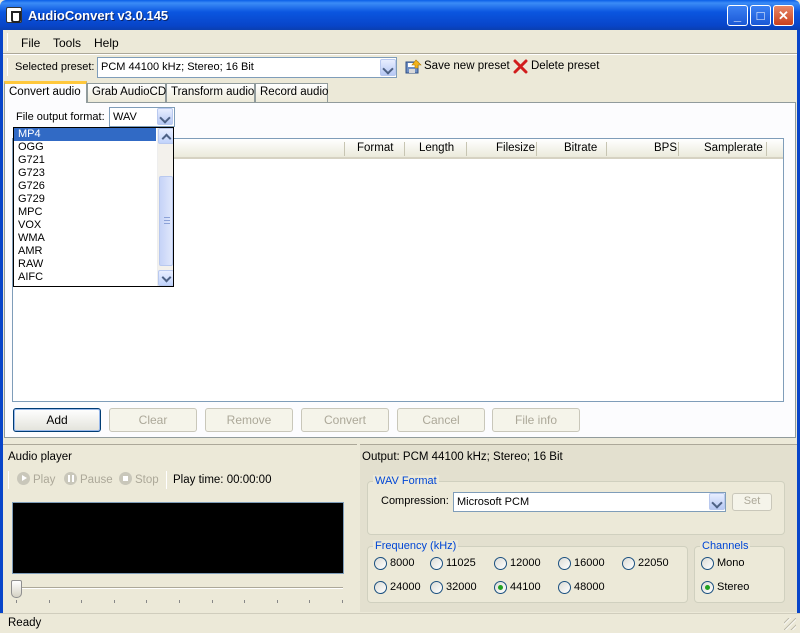 This screenshot has height=633, width=800. I want to click on channel-label: Mono, so click(731, 563).